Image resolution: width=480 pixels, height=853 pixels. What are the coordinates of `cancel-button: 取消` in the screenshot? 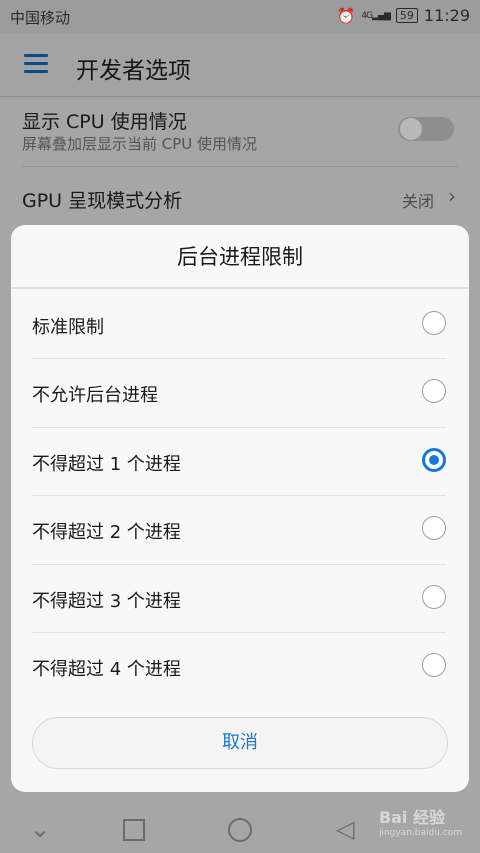 It's located at (240, 743).